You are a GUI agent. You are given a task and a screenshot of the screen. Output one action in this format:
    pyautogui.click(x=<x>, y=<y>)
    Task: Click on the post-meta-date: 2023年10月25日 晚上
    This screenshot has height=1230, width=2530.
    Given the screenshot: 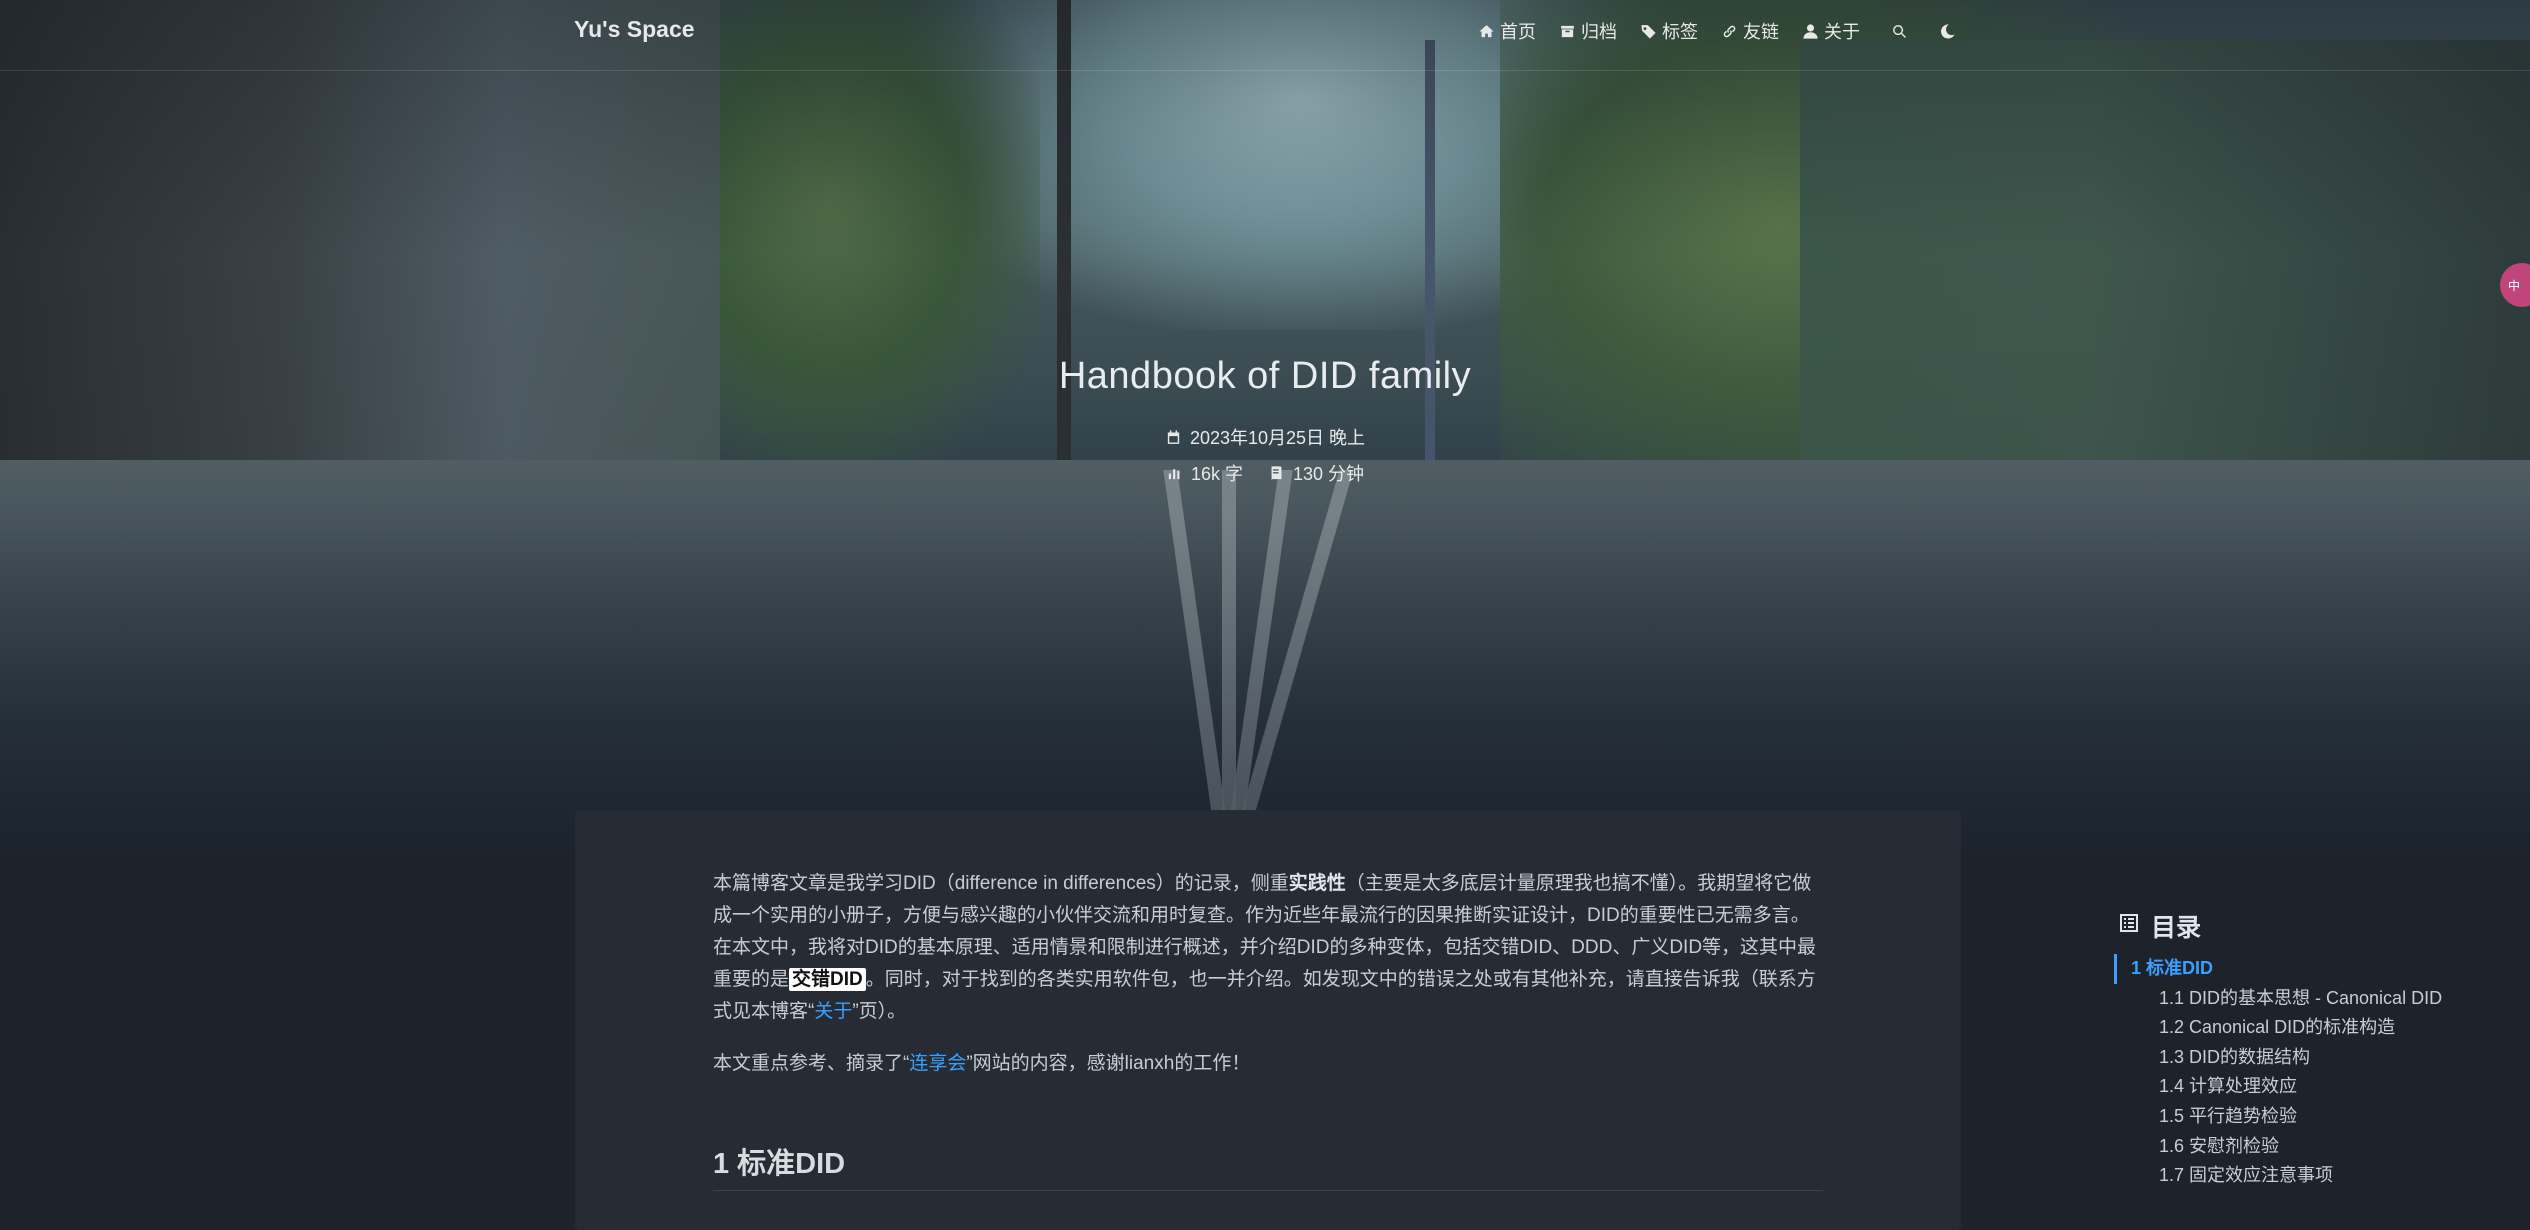 What is the action you would take?
    pyautogui.click(x=1265, y=437)
    